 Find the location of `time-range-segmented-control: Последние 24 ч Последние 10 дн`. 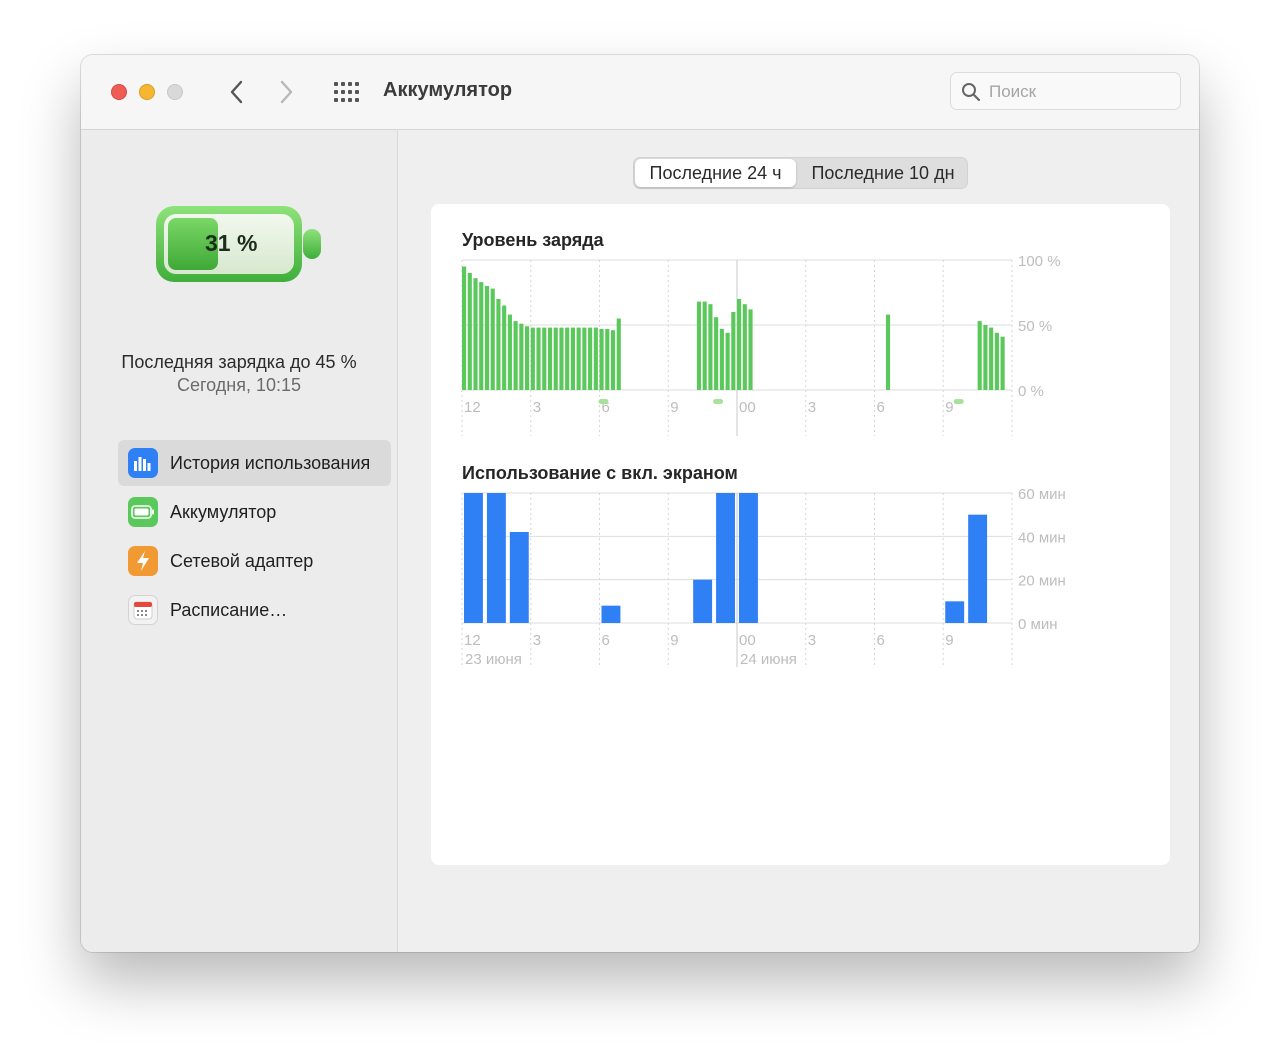

time-range-segmented-control: Последние 24 ч Последние 10 дн is located at coordinates (800, 173).